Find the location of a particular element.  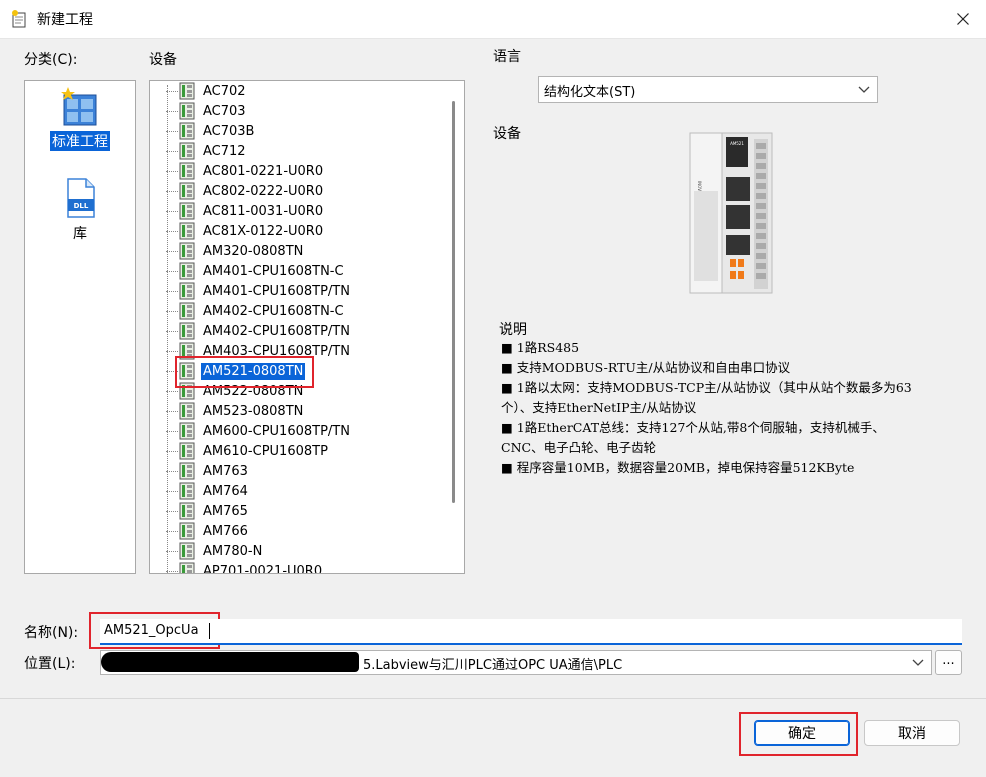

device-list-label: 设备 is located at coordinates (163, 60).